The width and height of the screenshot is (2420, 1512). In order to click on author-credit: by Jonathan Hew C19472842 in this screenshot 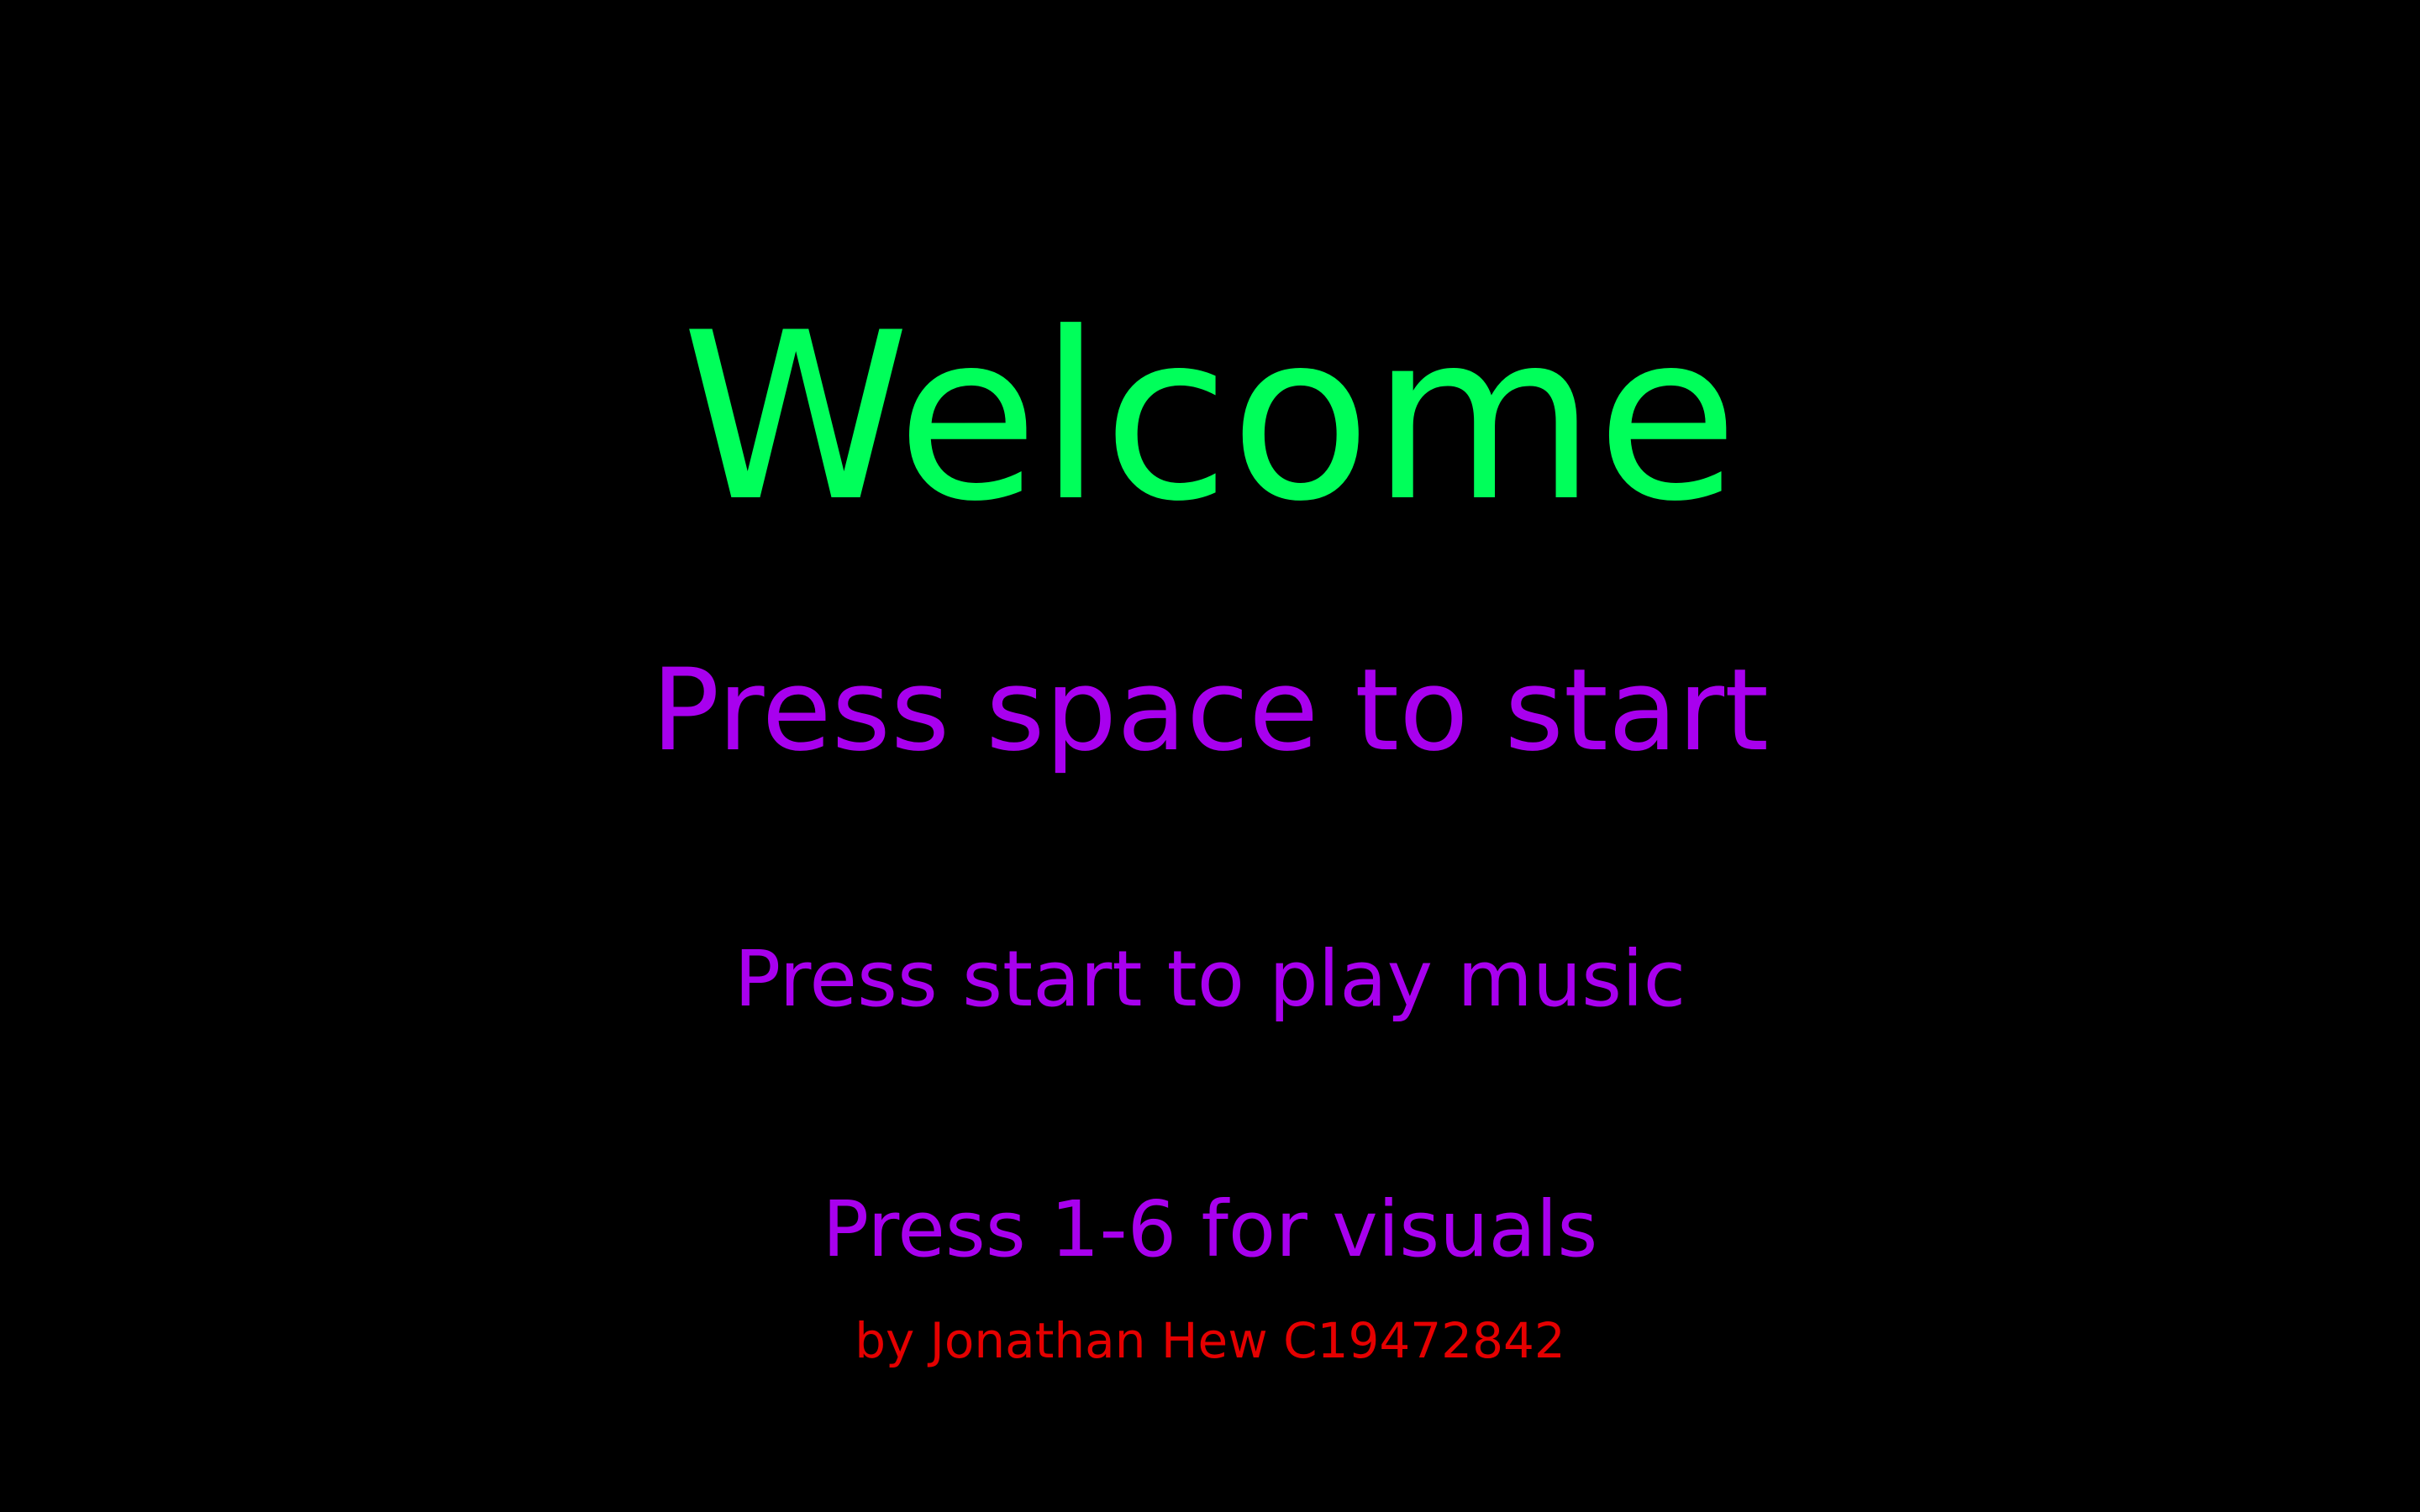, I will do `click(1210, 1340)`.